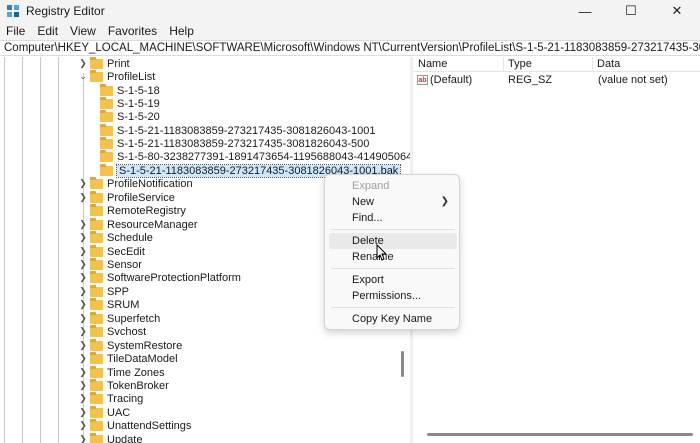 This screenshot has height=443, width=700. I want to click on tree-item: ❯ ProfileService, so click(126, 197).